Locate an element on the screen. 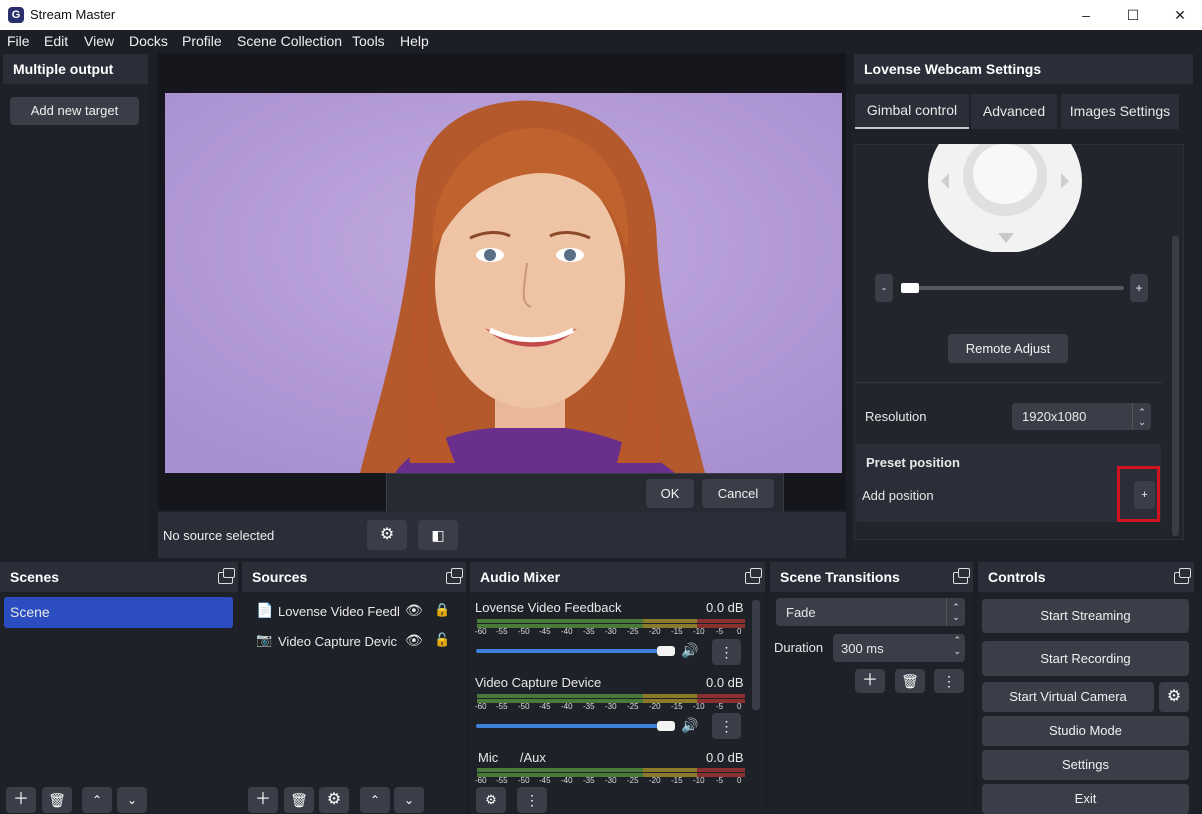 This screenshot has width=1202, height=814. scenes-header: Scenes is located at coordinates (119, 577).